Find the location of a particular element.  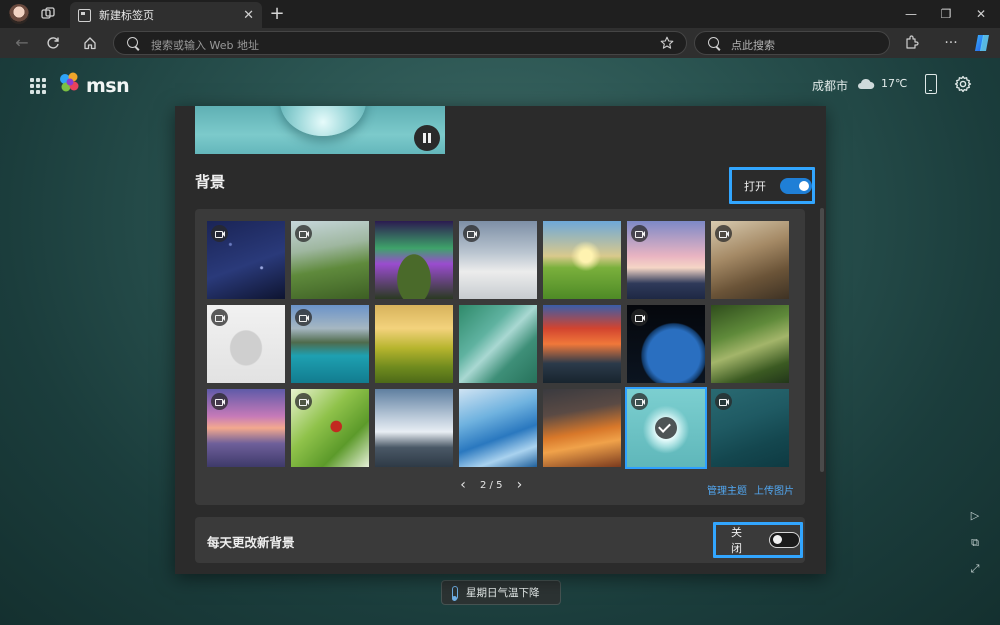

daily-toggle-label: 关闭 is located at coordinates (736, 540).